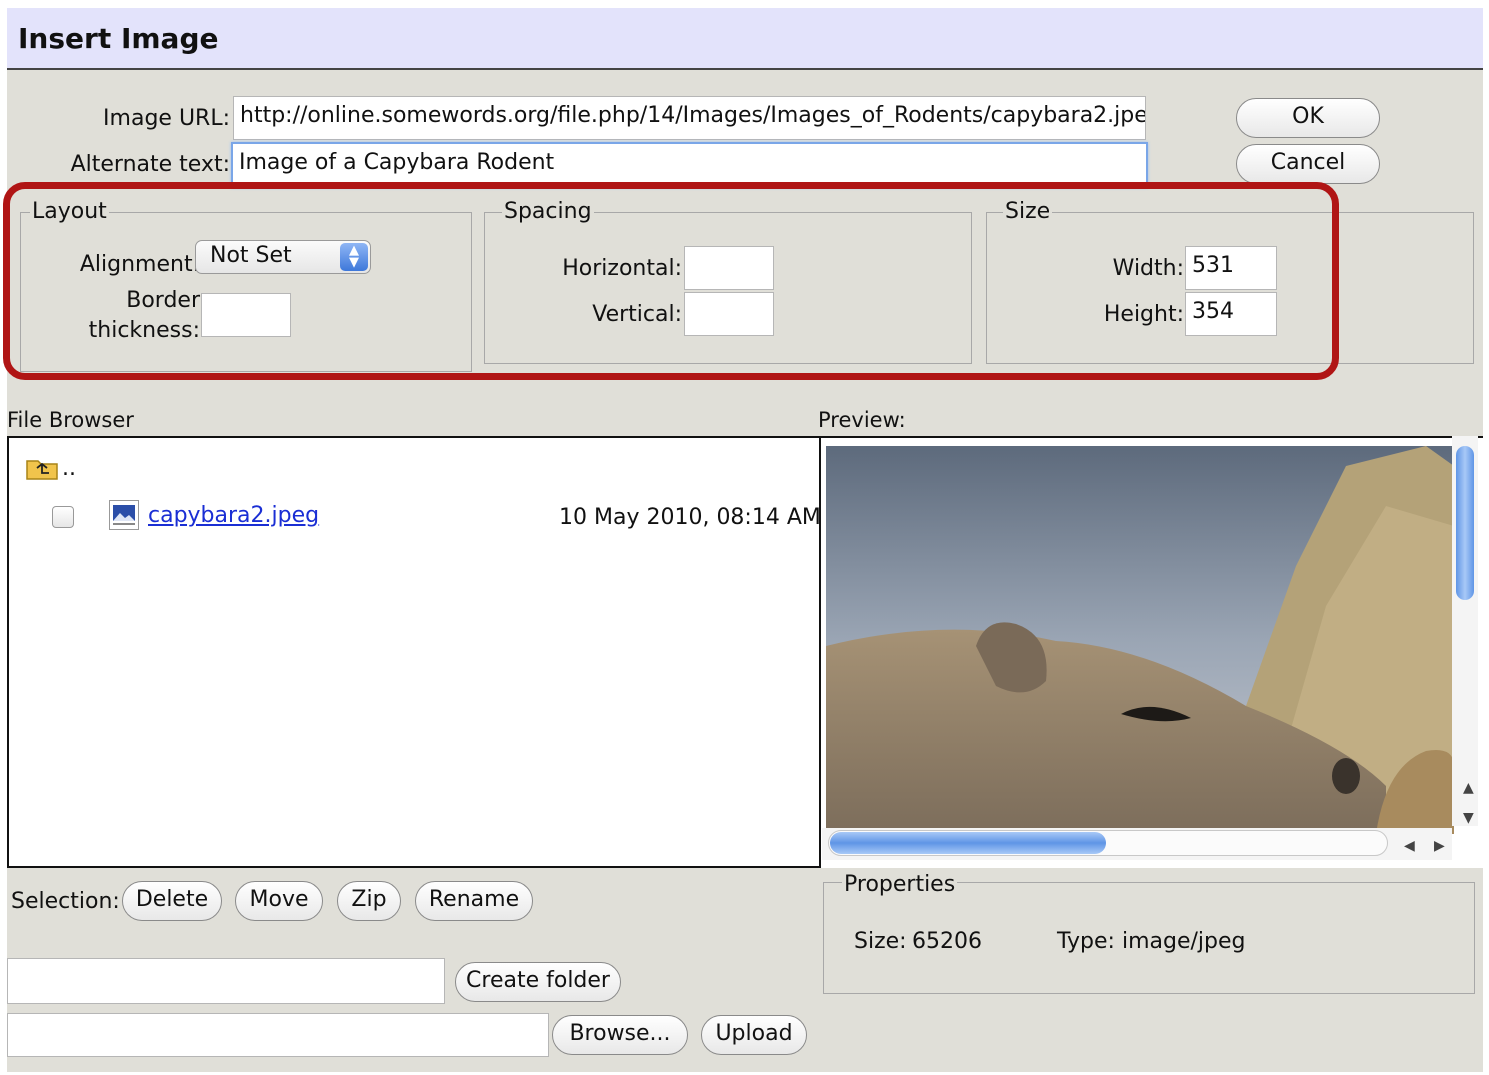 Image resolution: width=1489 pixels, height=1075 pixels. What do you see at coordinates (1468, 818) in the screenshot?
I see `scroll-down-icon: ▼` at bounding box center [1468, 818].